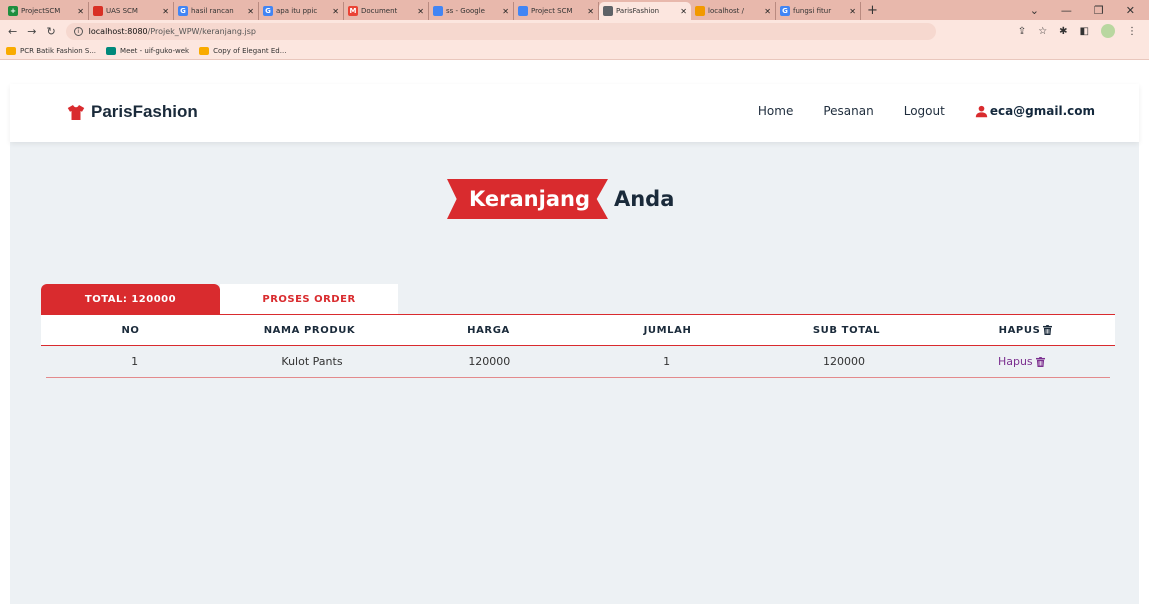 Image resolution: width=1149 pixels, height=604 pixels. Describe the element at coordinates (1084, 31) in the screenshot. I see `side-panel-icon: ◧` at that location.